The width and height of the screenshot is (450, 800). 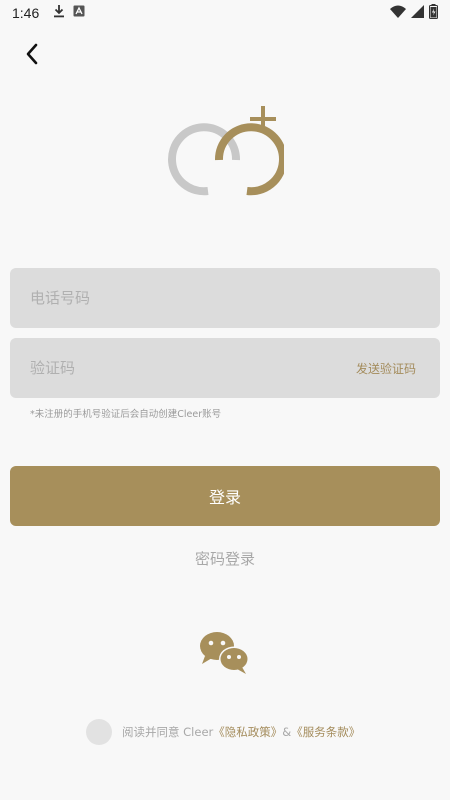 I want to click on agreement-row: 阅读并同意 Cleer《隐私政策》&《服务条款》, so click(x=223, y=732).